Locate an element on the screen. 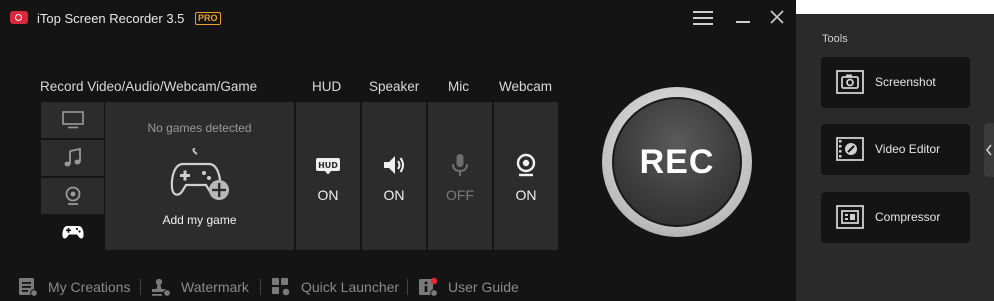 This screenshot has width=994, height=301. film-icon is located at coordinates (850, 149).